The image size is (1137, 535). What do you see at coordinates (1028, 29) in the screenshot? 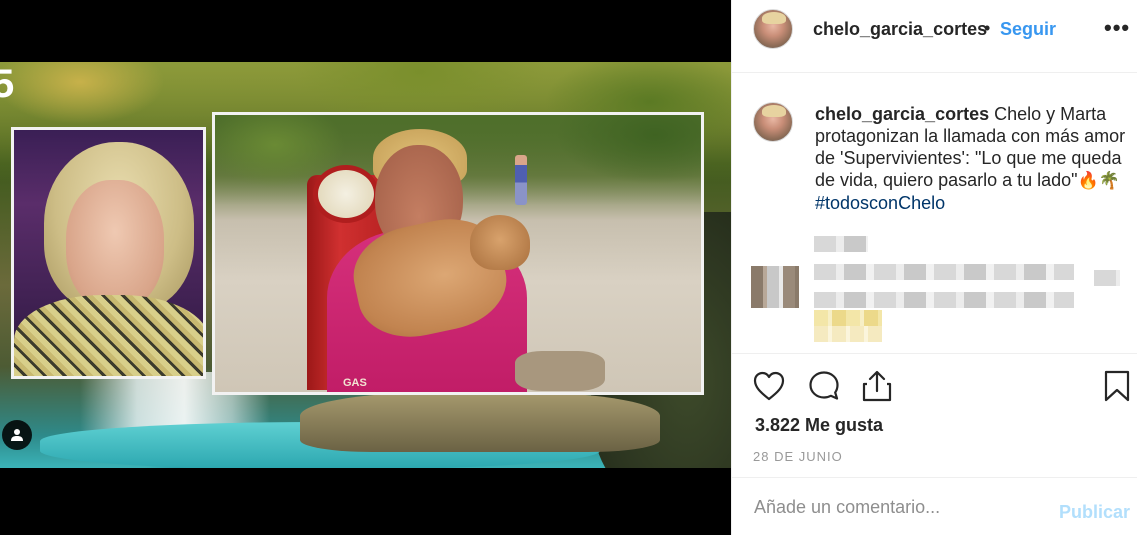
I see `follow-button: Seguir` at bounding box center [1028, 29].